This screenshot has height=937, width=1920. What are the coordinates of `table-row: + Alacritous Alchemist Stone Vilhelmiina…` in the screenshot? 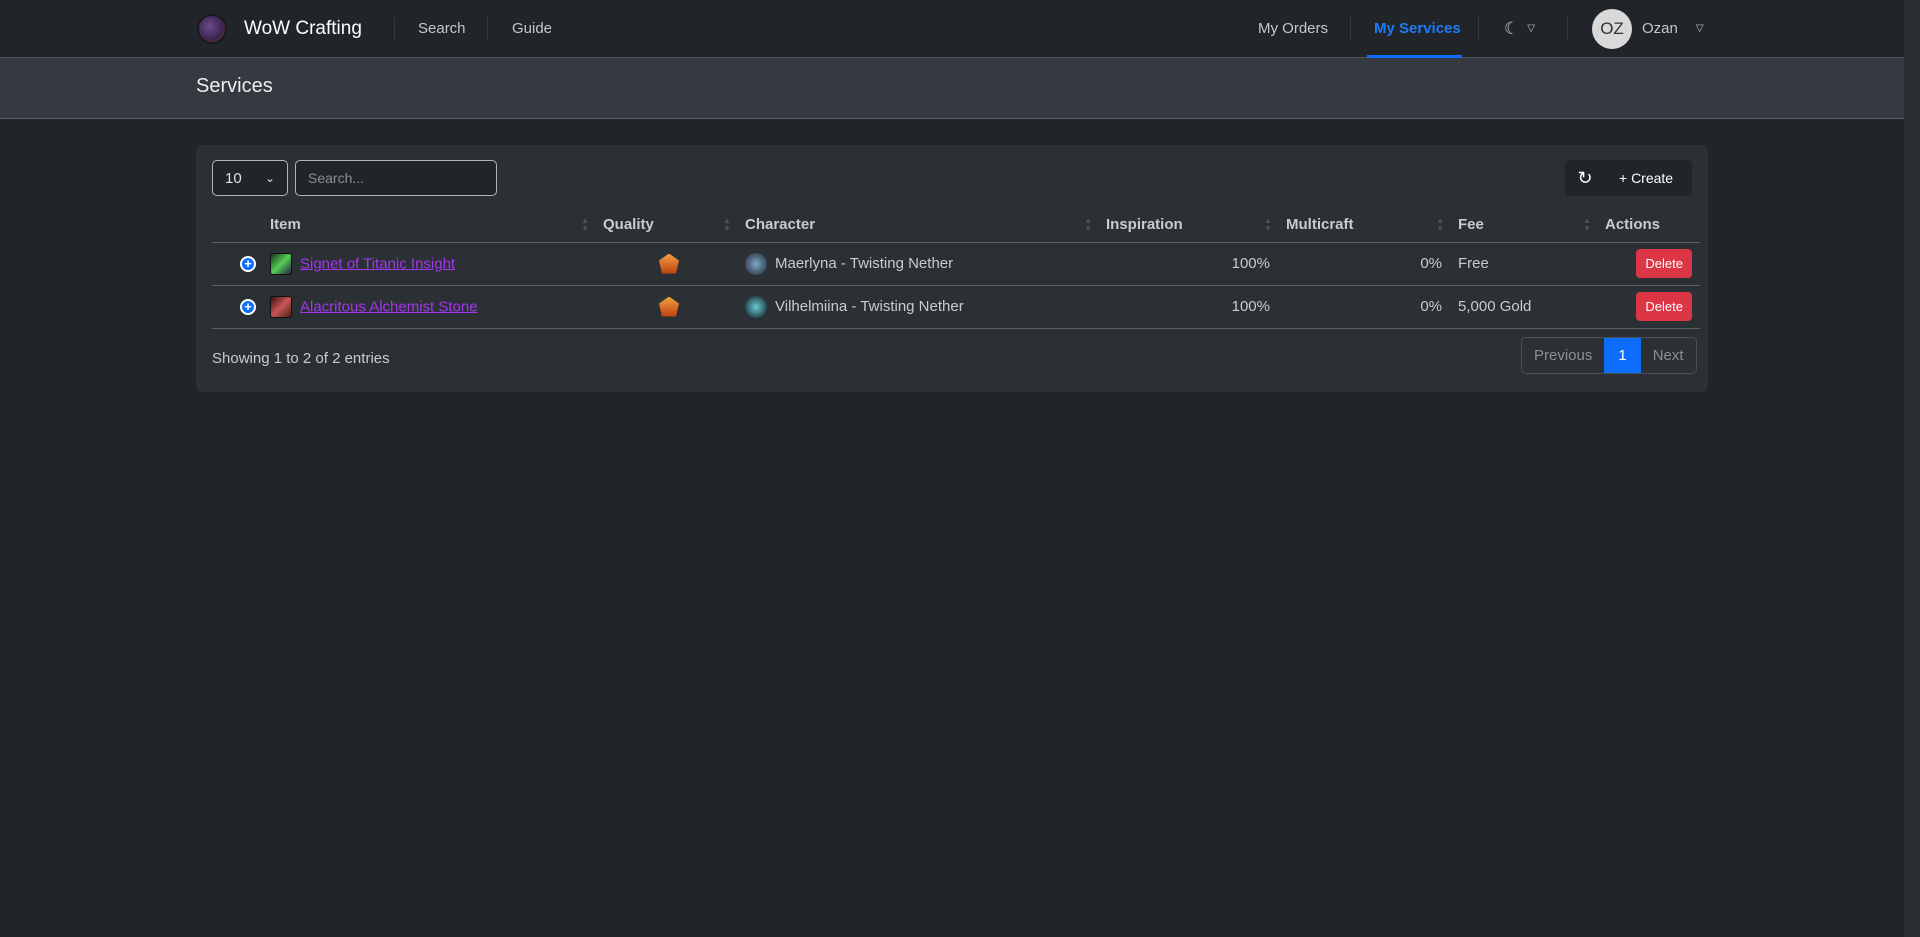 It's located at (956, 307).